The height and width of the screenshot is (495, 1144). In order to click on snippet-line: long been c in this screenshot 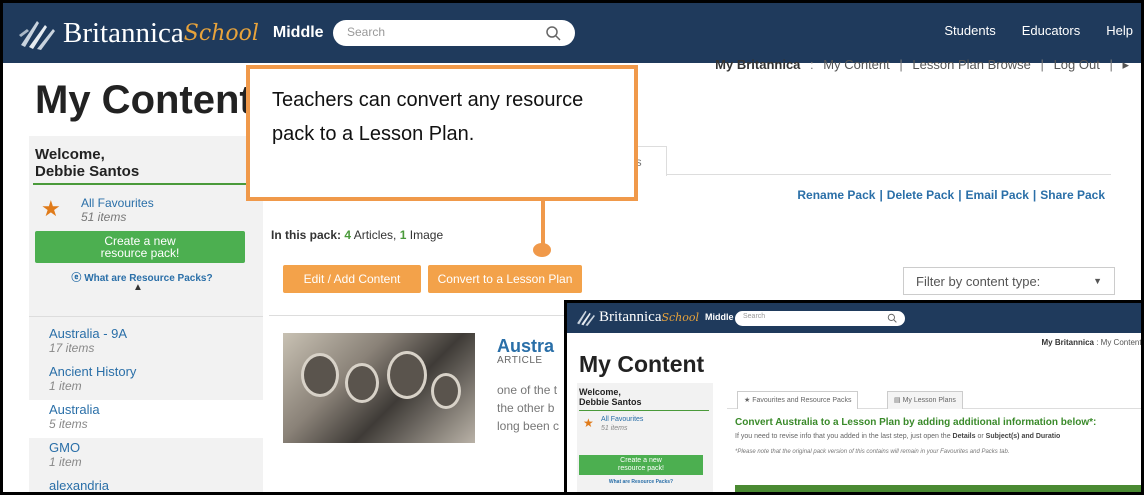, I will do `click(528, 426)`.